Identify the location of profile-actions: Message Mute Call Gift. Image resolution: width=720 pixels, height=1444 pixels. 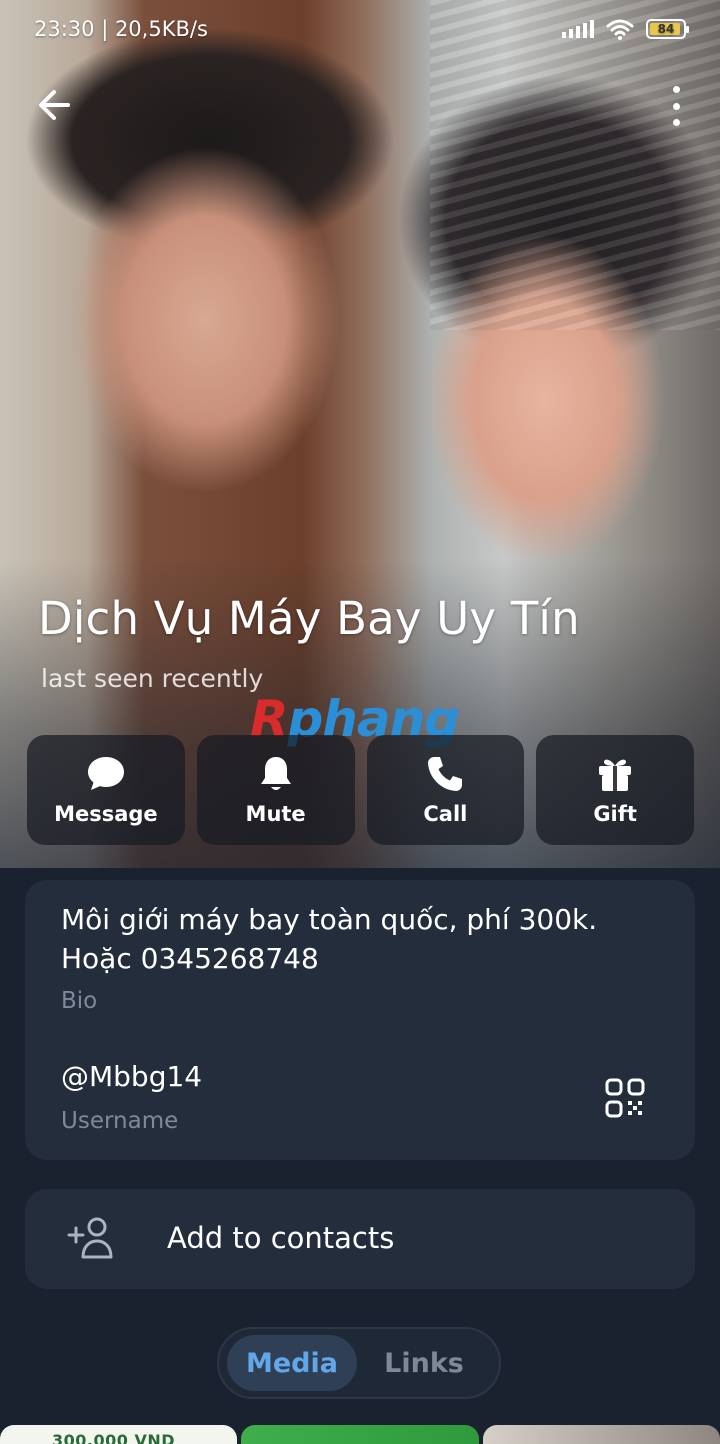
(360, 790).